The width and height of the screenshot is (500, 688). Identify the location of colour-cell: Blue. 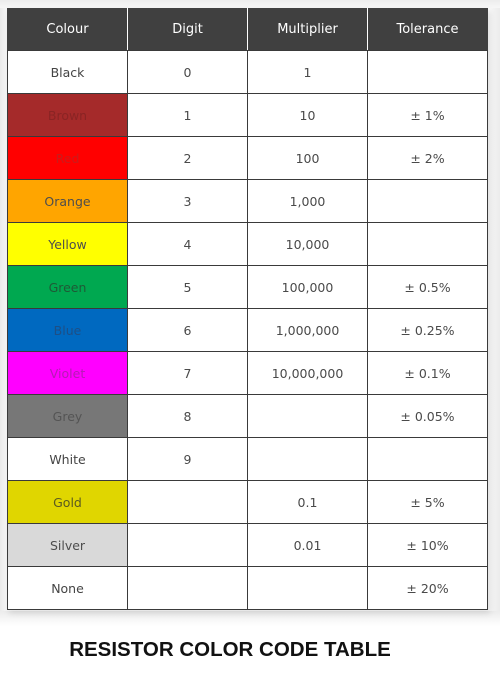
(67, 330).